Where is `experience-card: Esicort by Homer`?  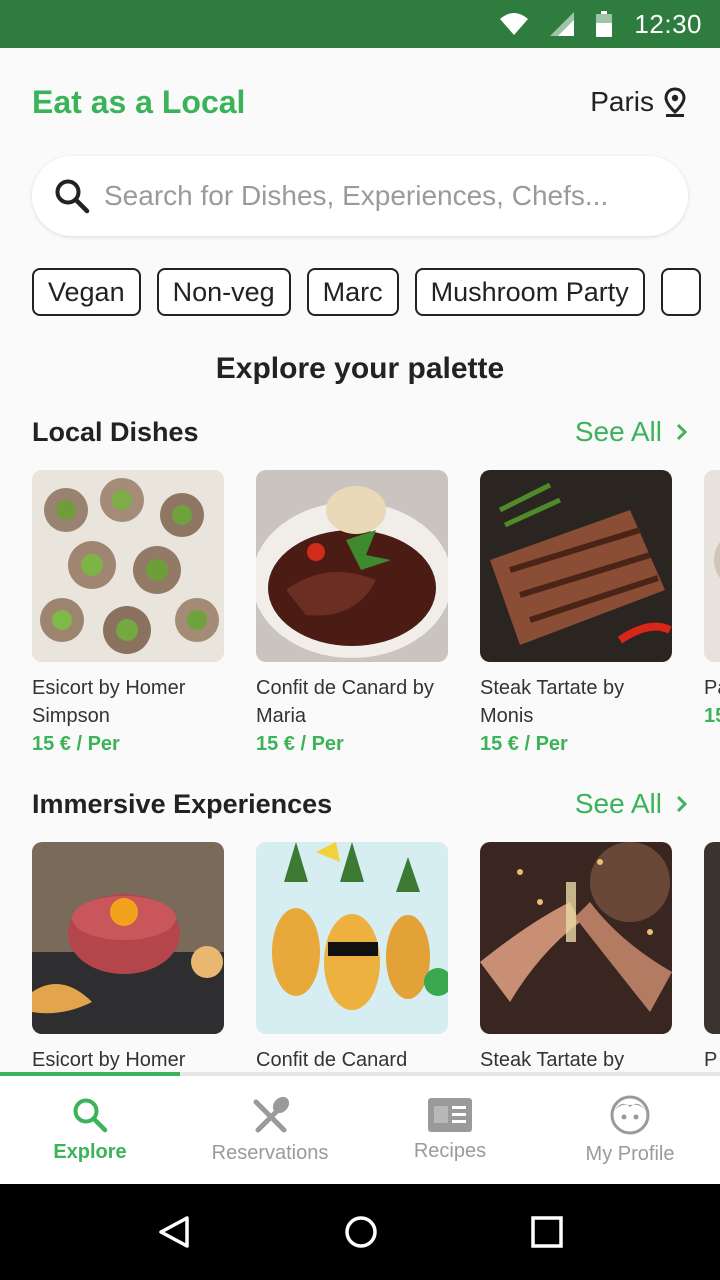
experience-card: Esicort by Homer is located at coordinates (128, 957).